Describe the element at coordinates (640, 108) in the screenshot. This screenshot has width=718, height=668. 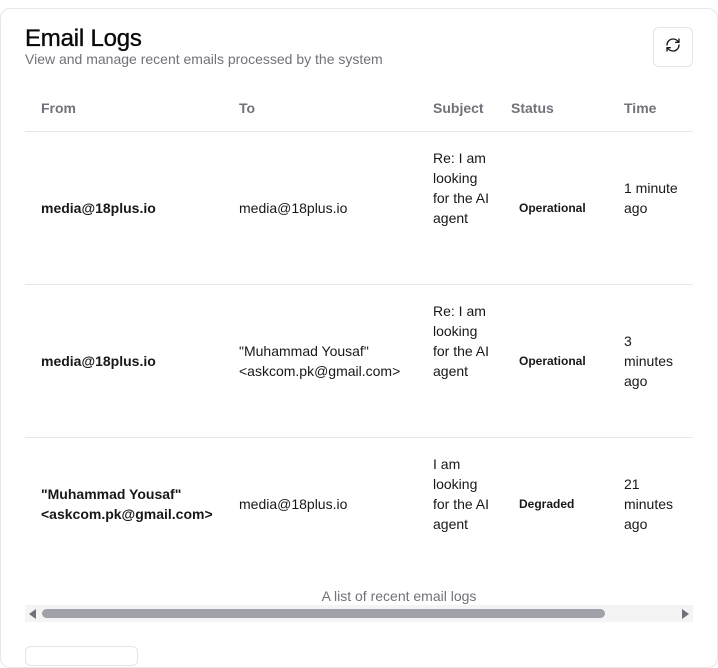
I see `column-header-time: Time` at that location.